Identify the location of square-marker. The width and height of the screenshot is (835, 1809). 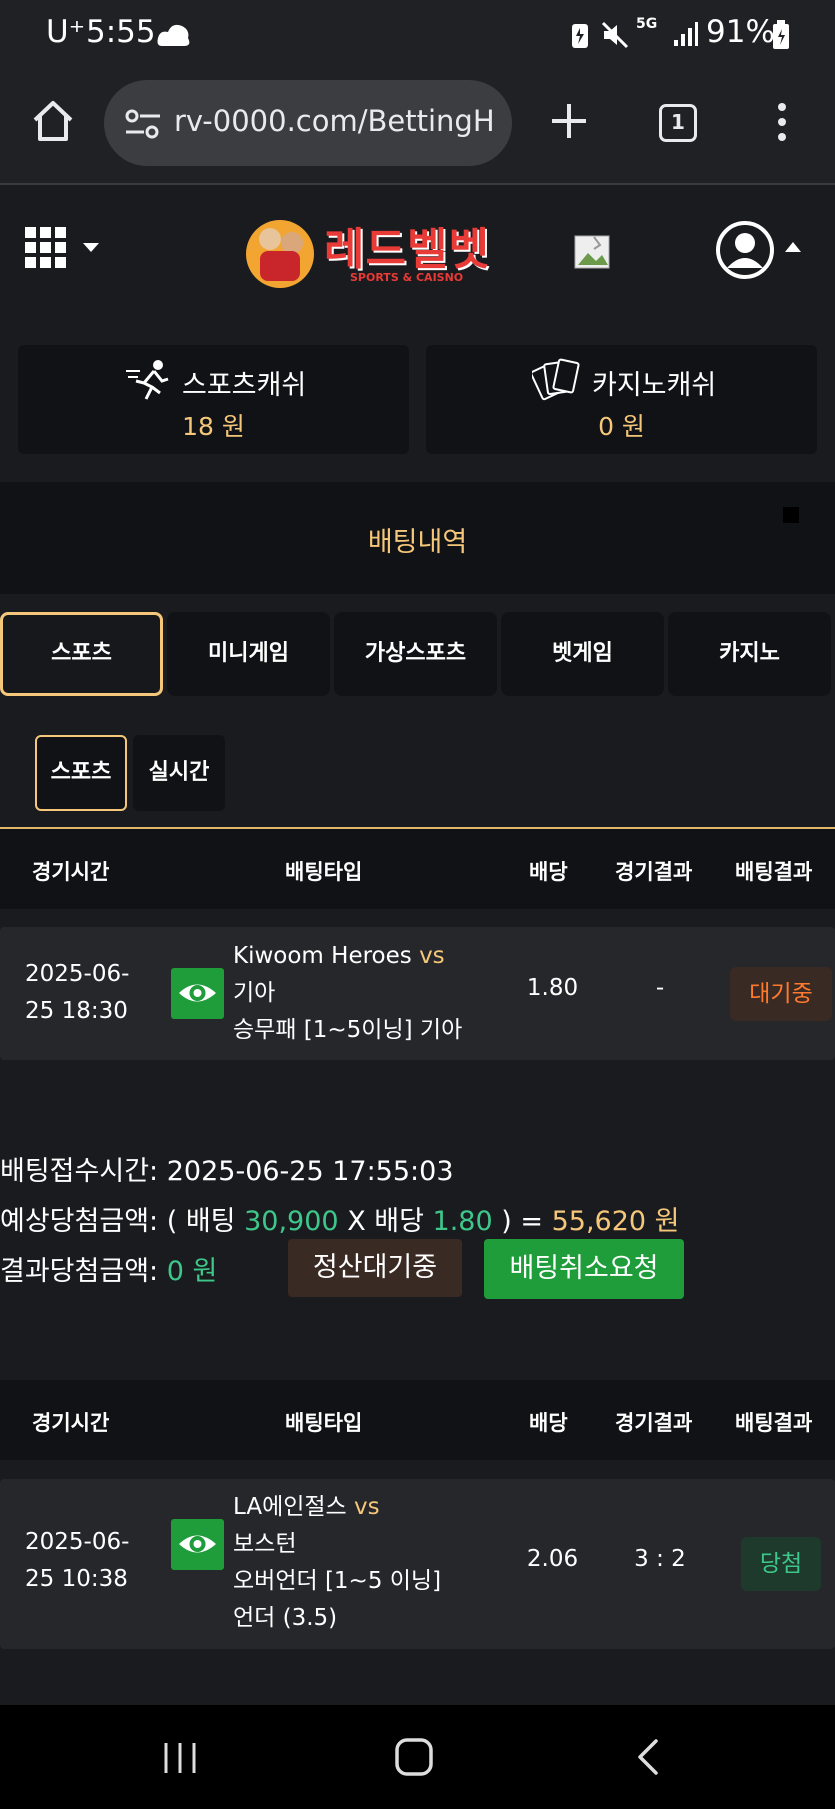
(791, 515).